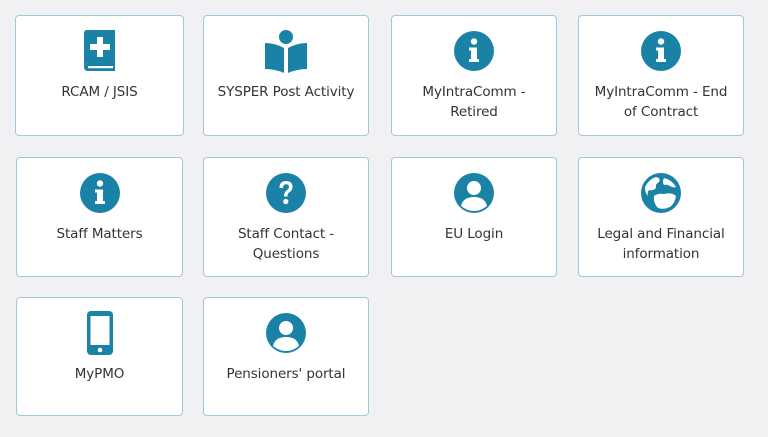 This screenshot has height=437, width=768. What do you see at coordinates (286, 374) in the screenshot?
I see `tile-label: Pensioners' portal` at bounding box center [286, 374].